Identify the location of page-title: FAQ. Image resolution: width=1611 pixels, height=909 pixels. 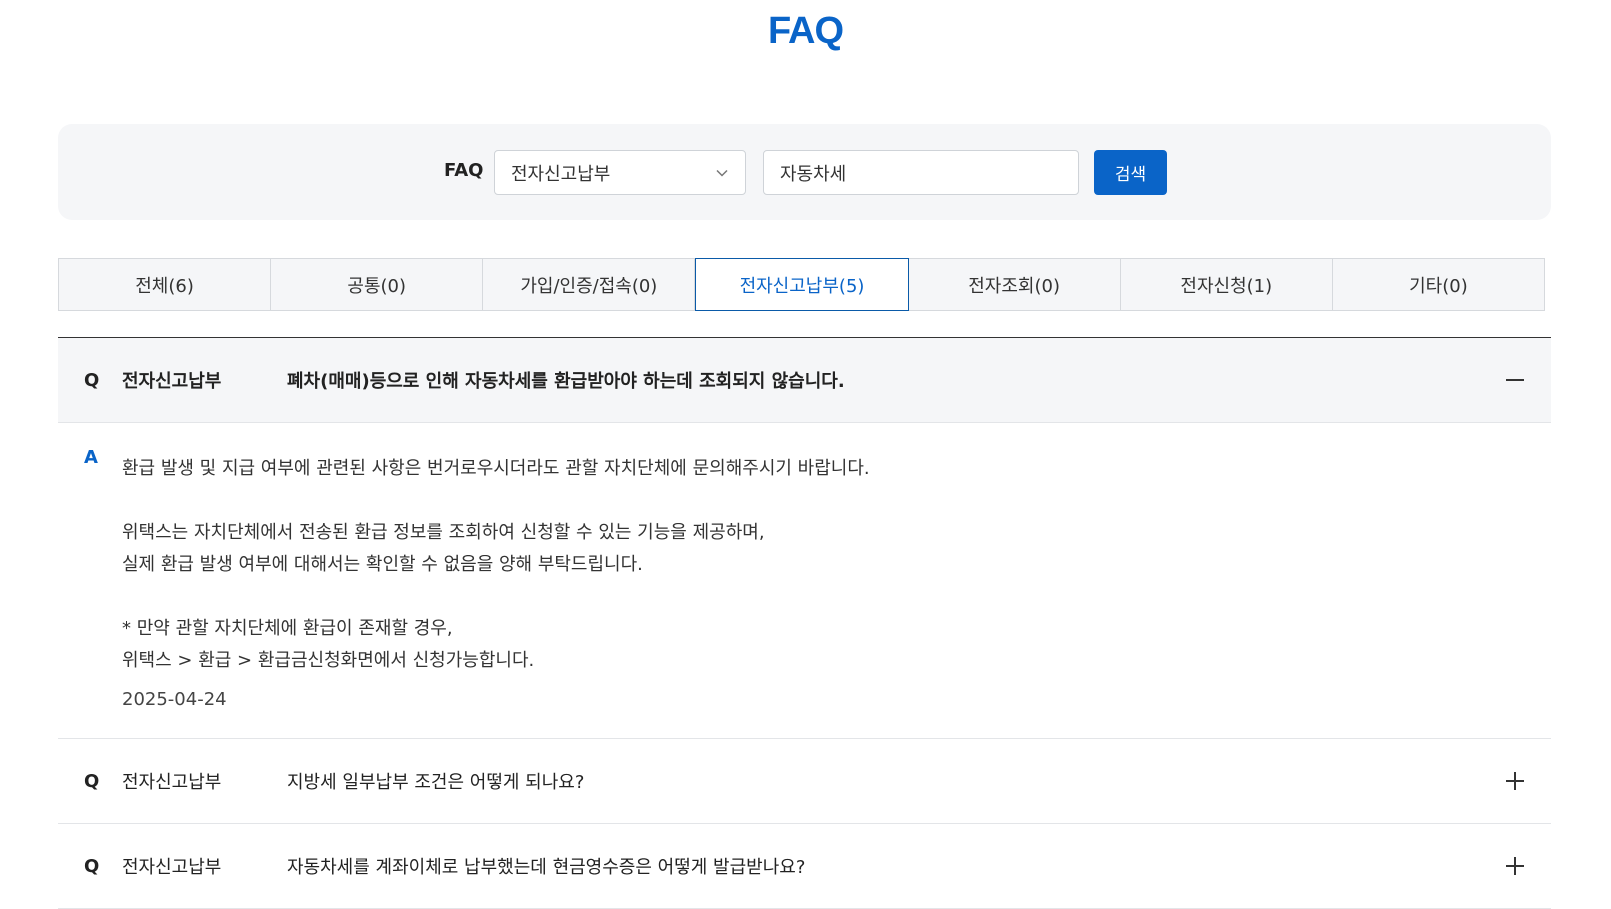
(805, 31).